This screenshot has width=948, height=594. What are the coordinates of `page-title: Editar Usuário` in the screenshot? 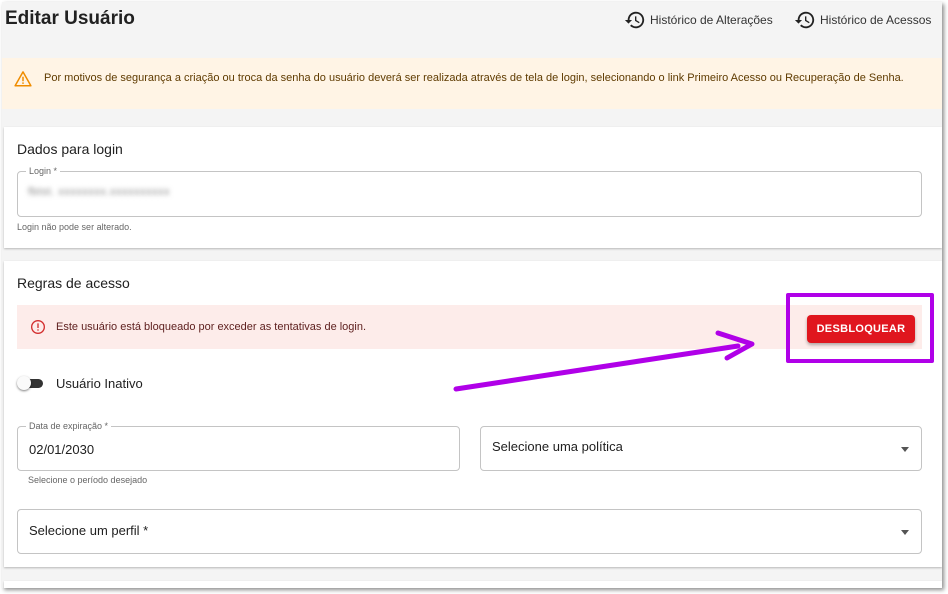 It's located at (70, 18).